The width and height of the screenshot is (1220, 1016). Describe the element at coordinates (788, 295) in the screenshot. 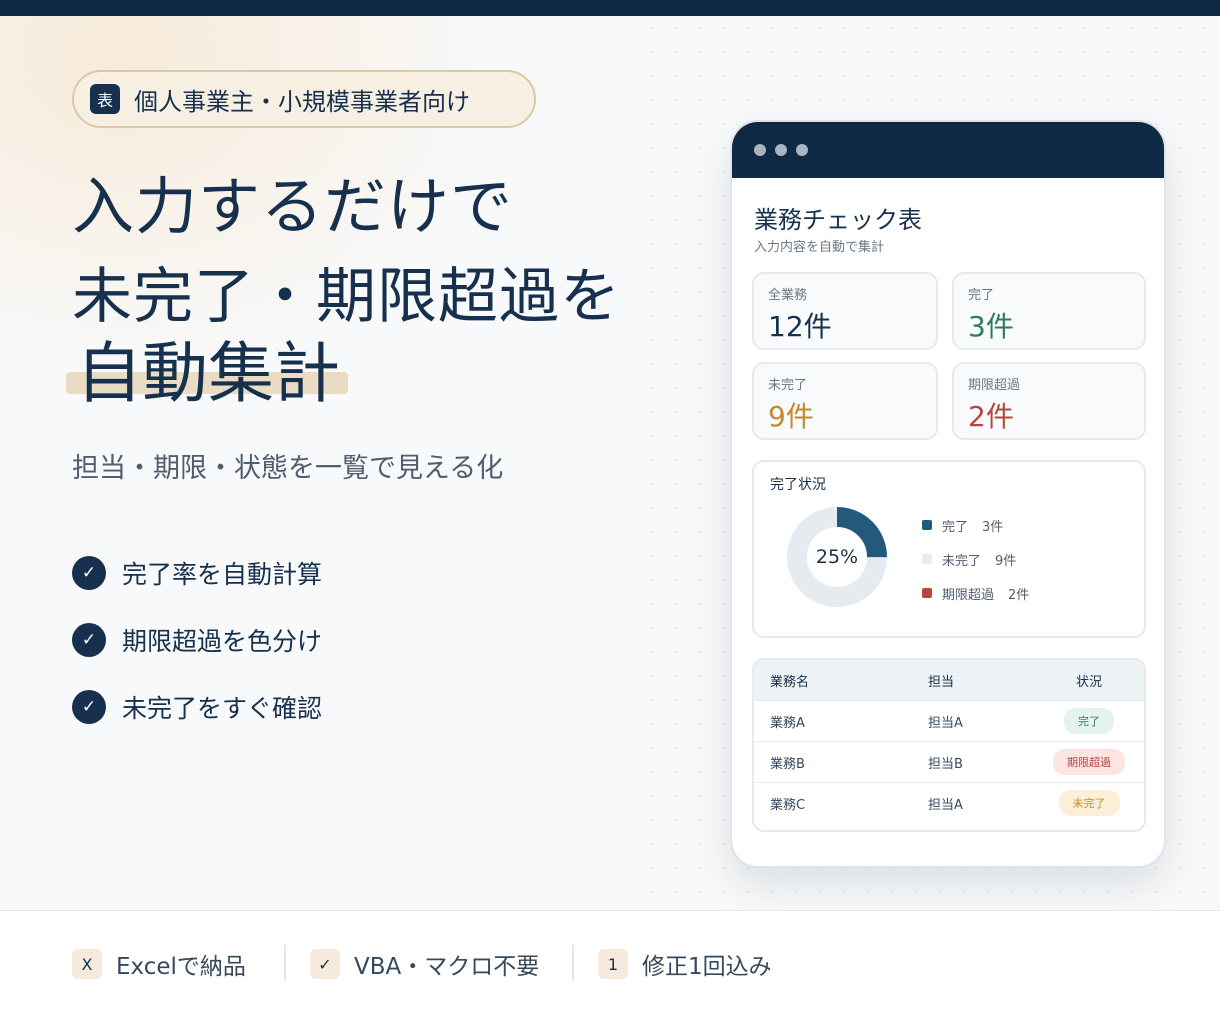

I see `kpi-label: 全業務` at that location.